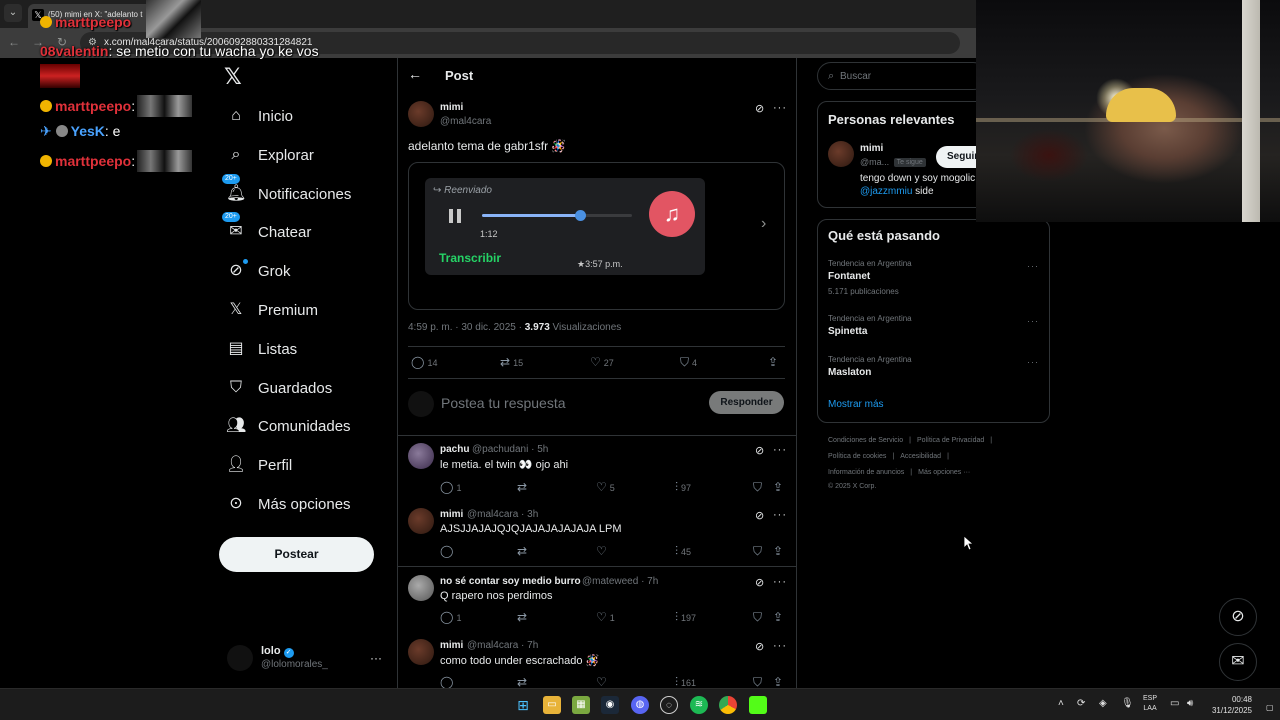  Describe the element at coordinates (865, 440) in the screenshot. I see `footer-link: Condiciones de Servicio` at that location.